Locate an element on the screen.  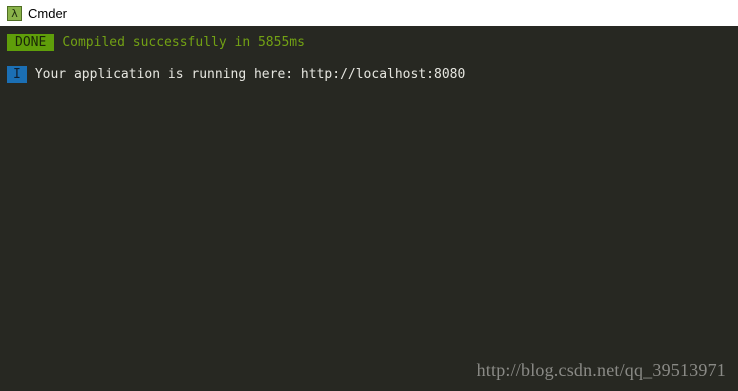
watermark-text: http://blog.csdn.net/qq_39513971 is located at coordinates (601, 370).